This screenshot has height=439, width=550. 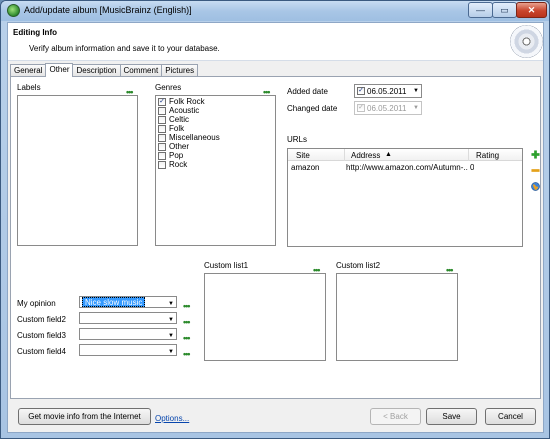 What do you see at coordinates (108, 10) in the screenshot?
I see `window-title: Add/update album [MusicBrainz (English)]` at bounding box center [108, 10].